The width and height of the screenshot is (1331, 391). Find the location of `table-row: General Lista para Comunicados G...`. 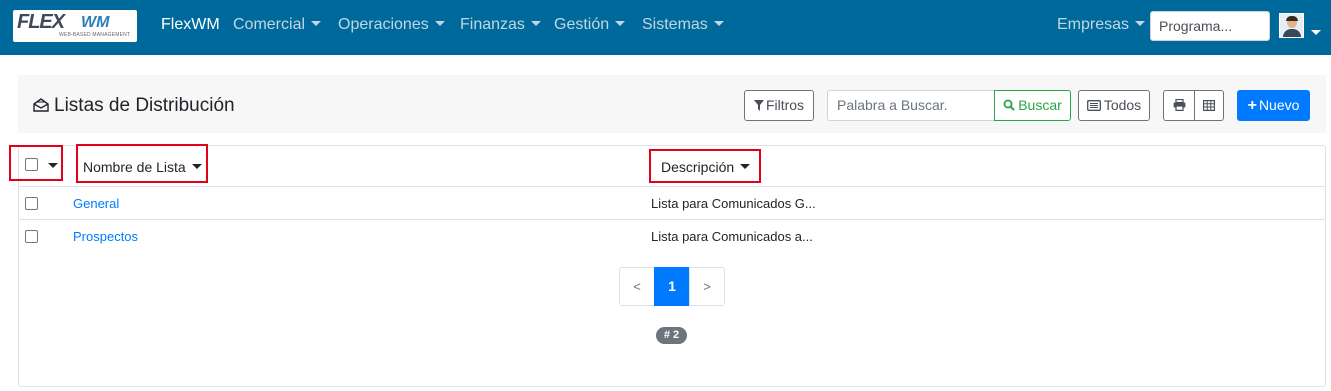

table-row: General Lista para Comunicados G... is located at coordinates (672, 203).